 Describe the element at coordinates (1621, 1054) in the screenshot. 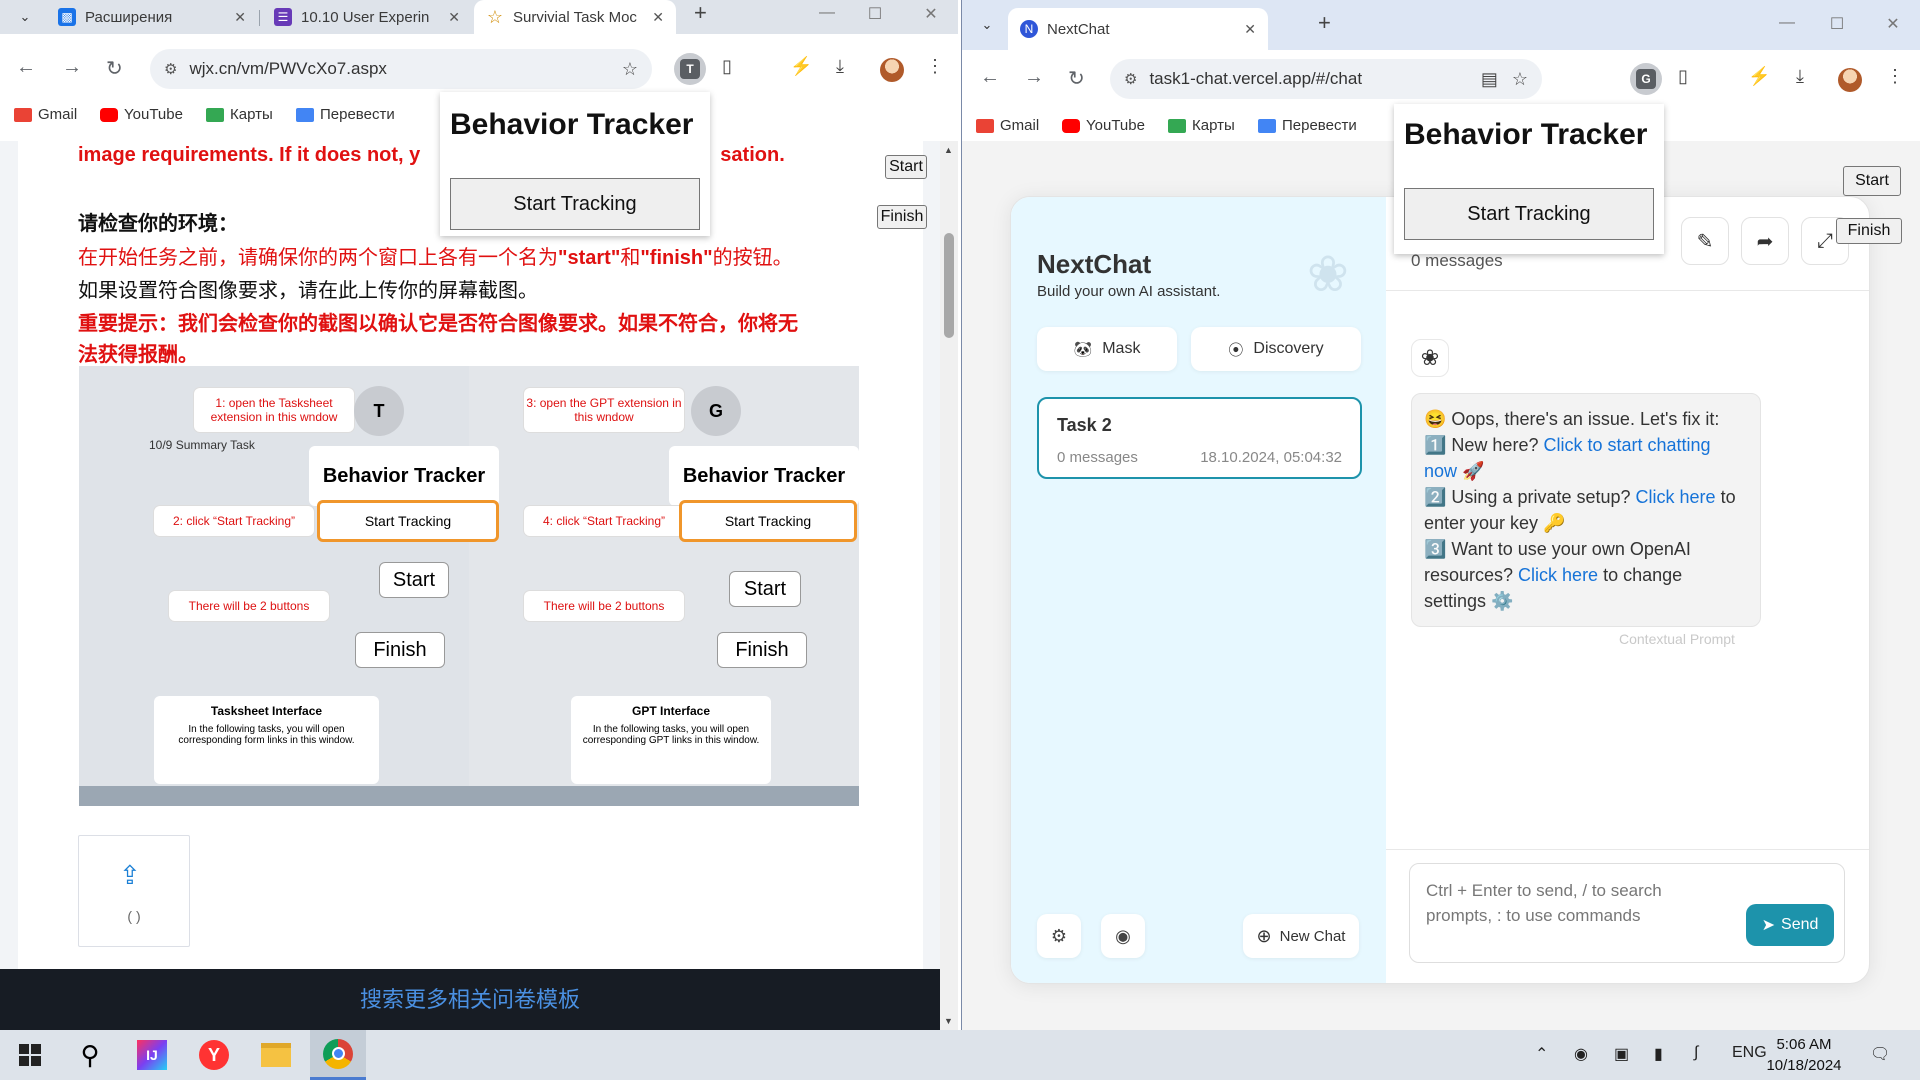

I see `tray-device-icon: ▣` at that location.